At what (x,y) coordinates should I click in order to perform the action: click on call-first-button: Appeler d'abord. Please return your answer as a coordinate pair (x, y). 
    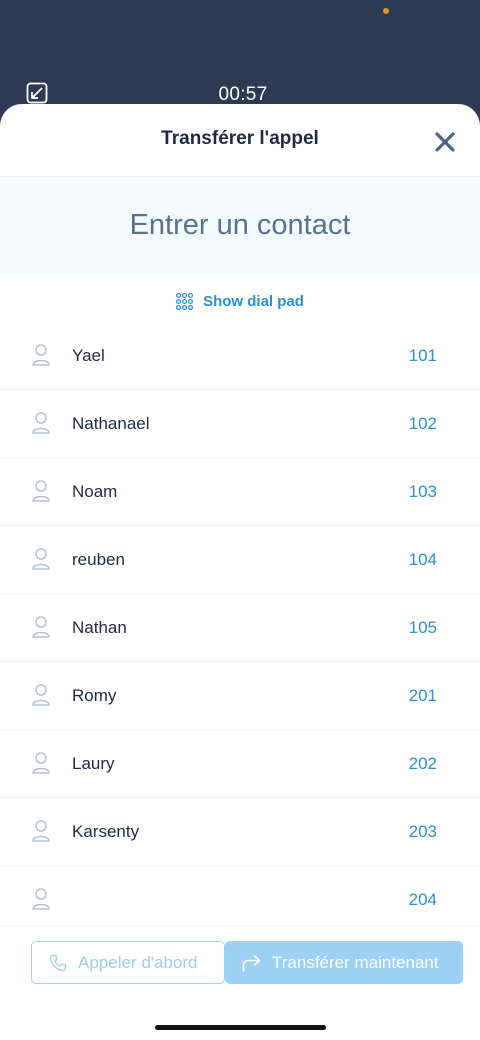
    Looking at the image, I should click on (128, 962).